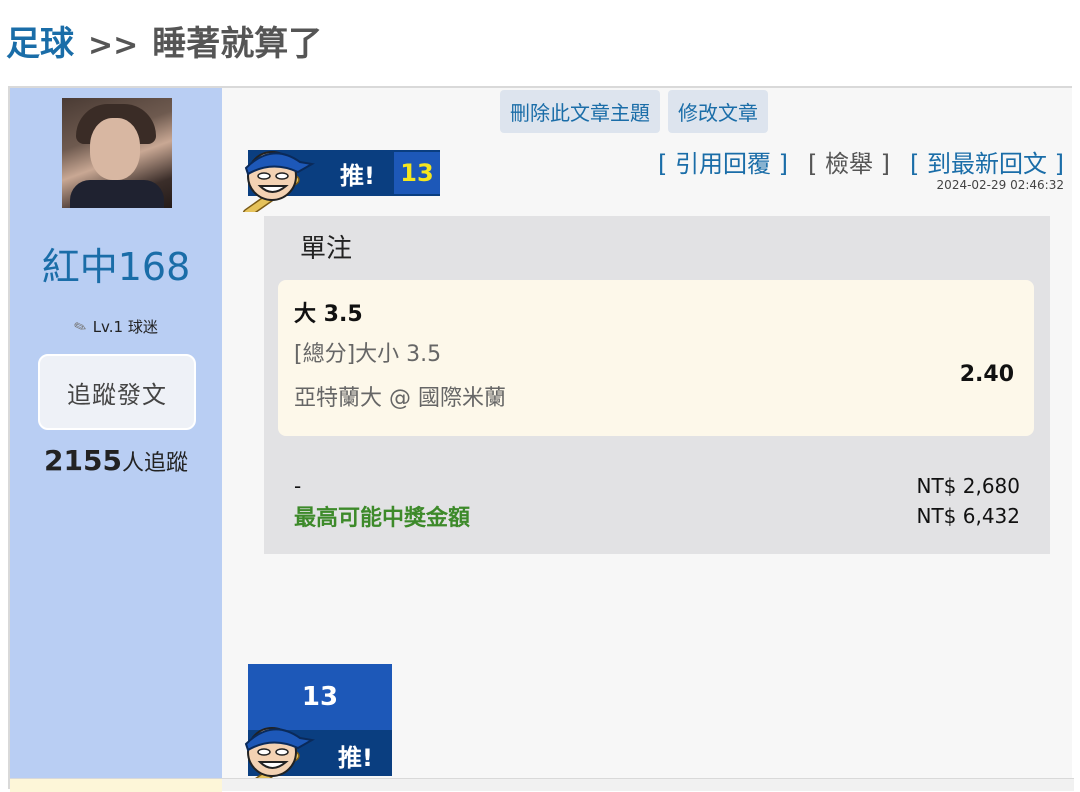 The height and width of the screenshot is (792, 1080). I want to click on breadcrumb: 足球 >> 睡著就算了, so click(164, 40).